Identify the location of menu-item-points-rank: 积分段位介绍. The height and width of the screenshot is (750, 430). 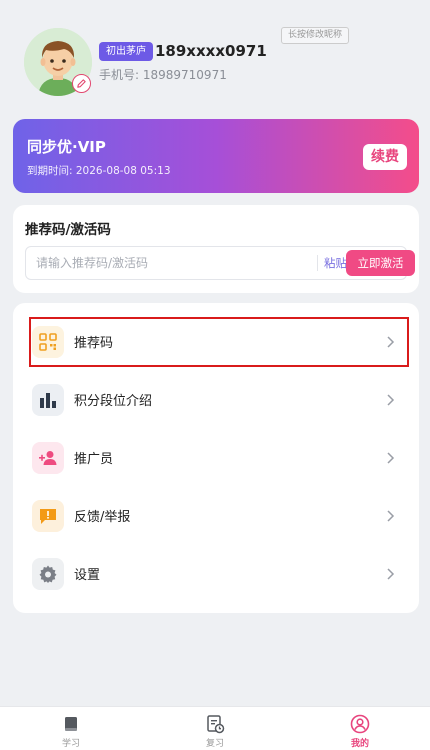
(216, 400).